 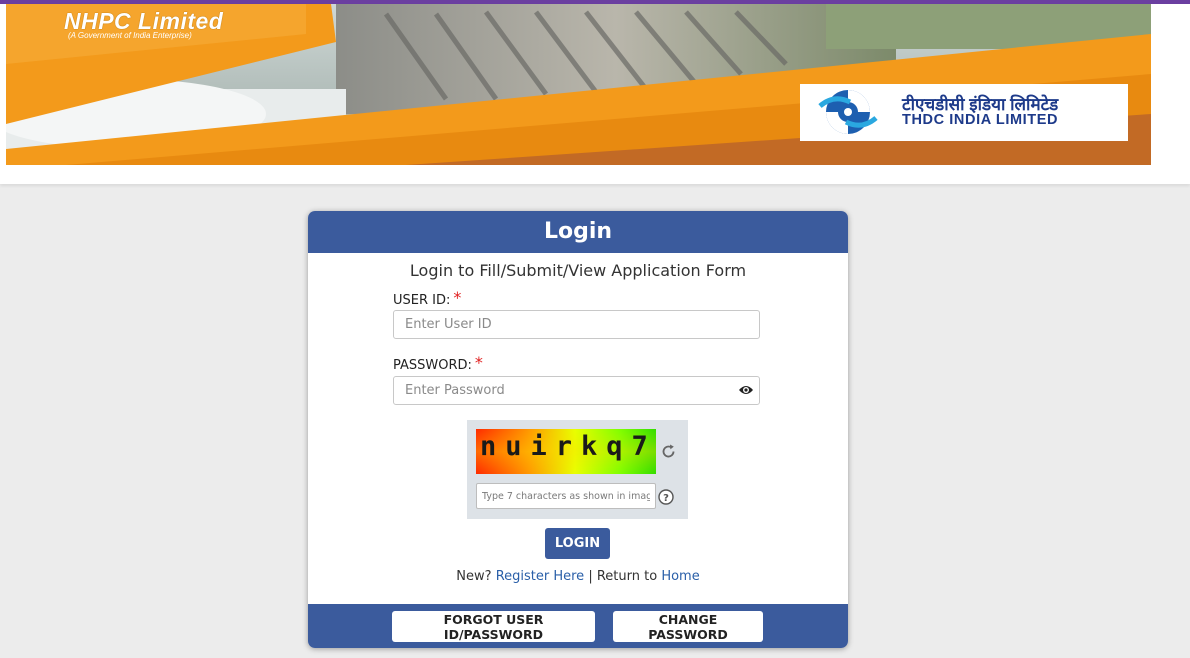 What do you see at coordinates (130, 35) in the screenshot?
I see `nhpc-logo-subtitle: (A Government of India Enterprise)` at bounding box center [130, 35].